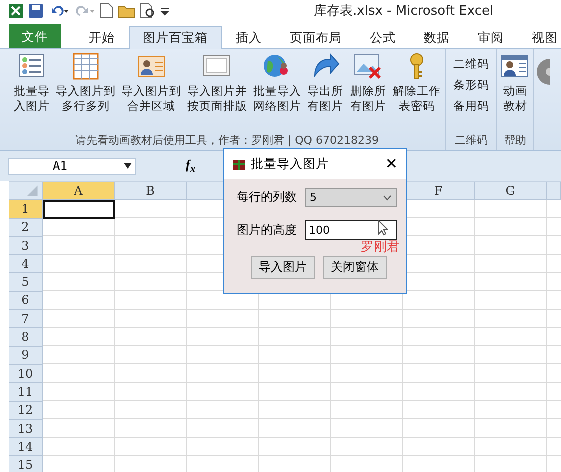 Image resolution: width=561 pixels, height=472 pixels. I want to click on field-label: 每行的列数, so click(267, 197).